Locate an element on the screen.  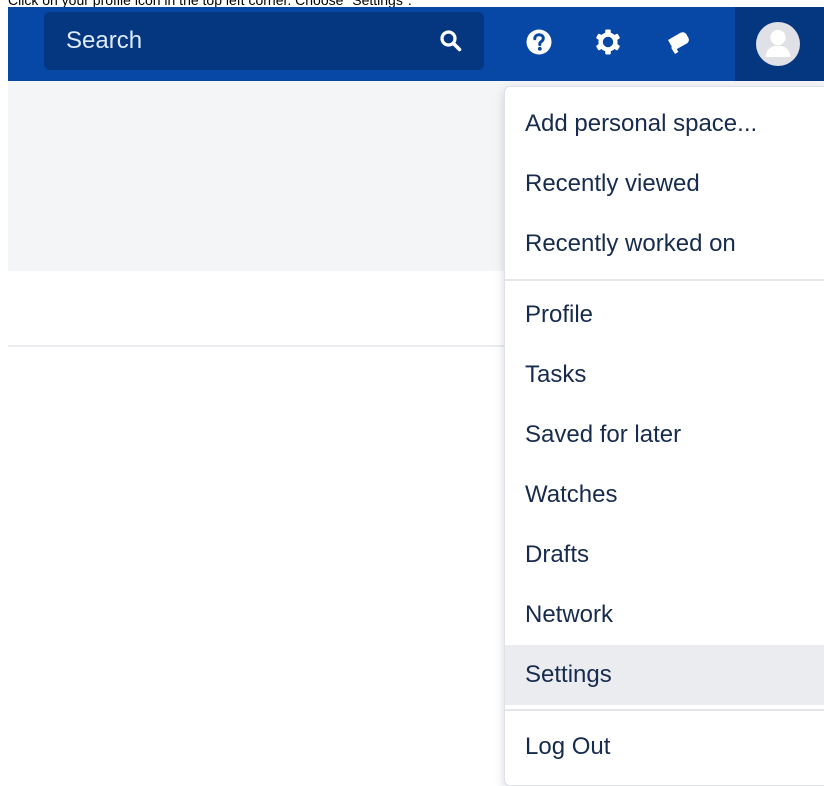
search-box is located at coordinates (264, 41).